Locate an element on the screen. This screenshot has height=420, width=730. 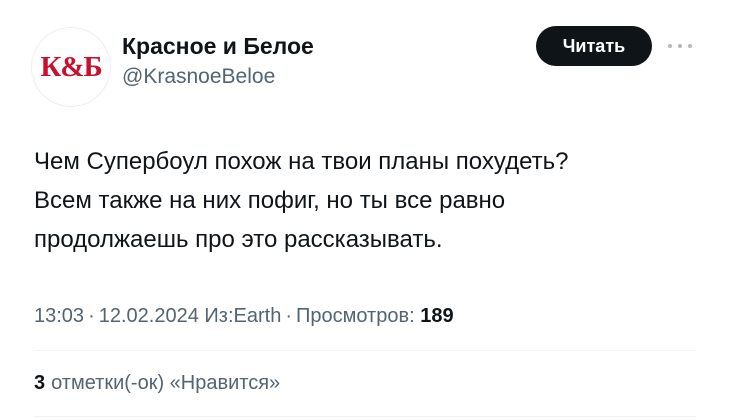
views-count: 189 is located at coordinates (437, 316).